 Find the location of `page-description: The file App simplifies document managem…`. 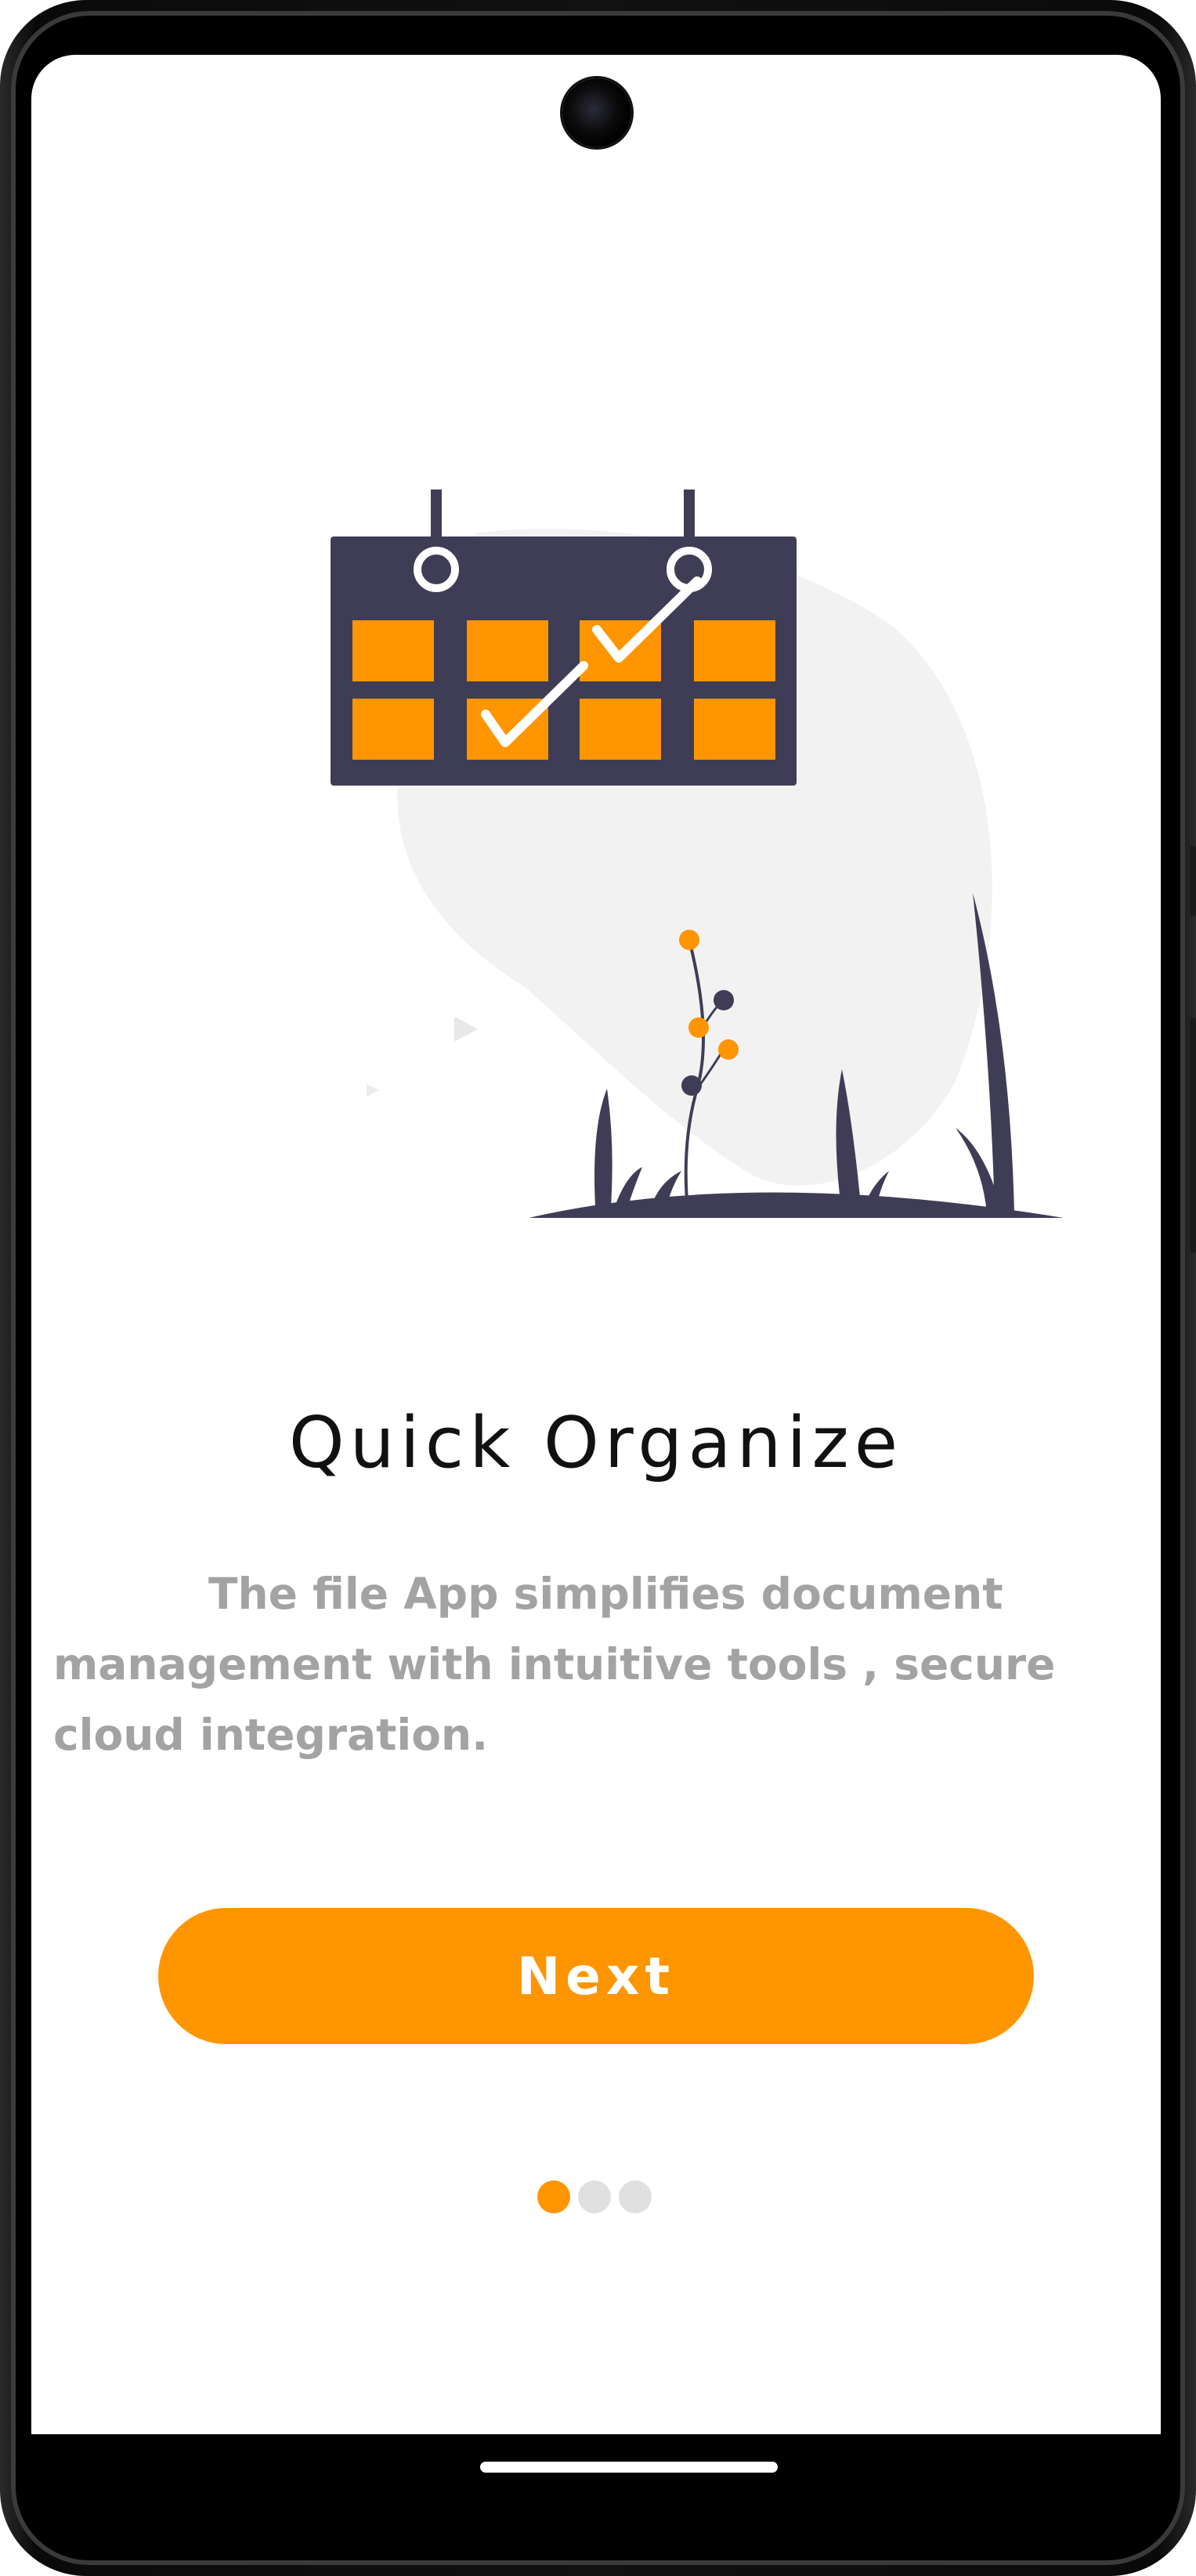

page-description: The file App simplifies document managem… is located at coordinates (554, 1664).